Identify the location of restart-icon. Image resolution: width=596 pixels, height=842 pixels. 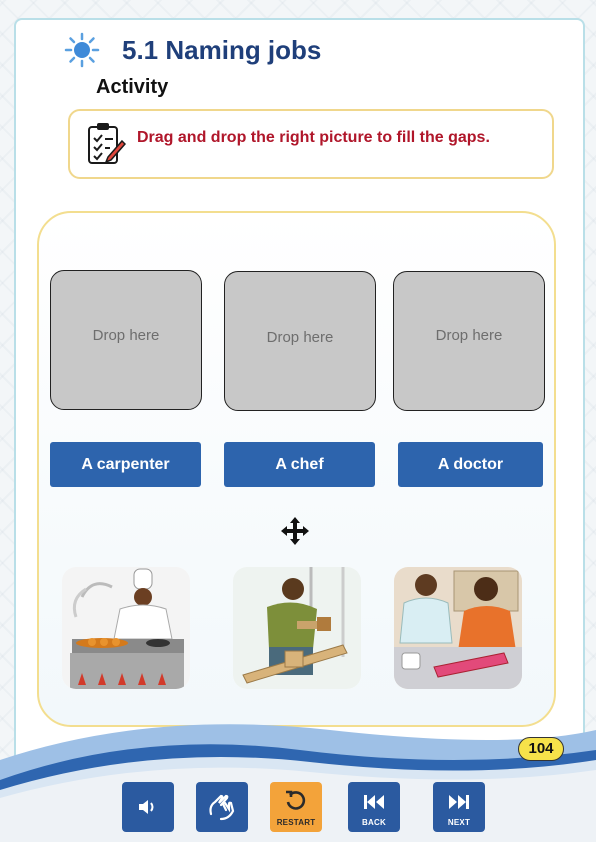
(296, 800).